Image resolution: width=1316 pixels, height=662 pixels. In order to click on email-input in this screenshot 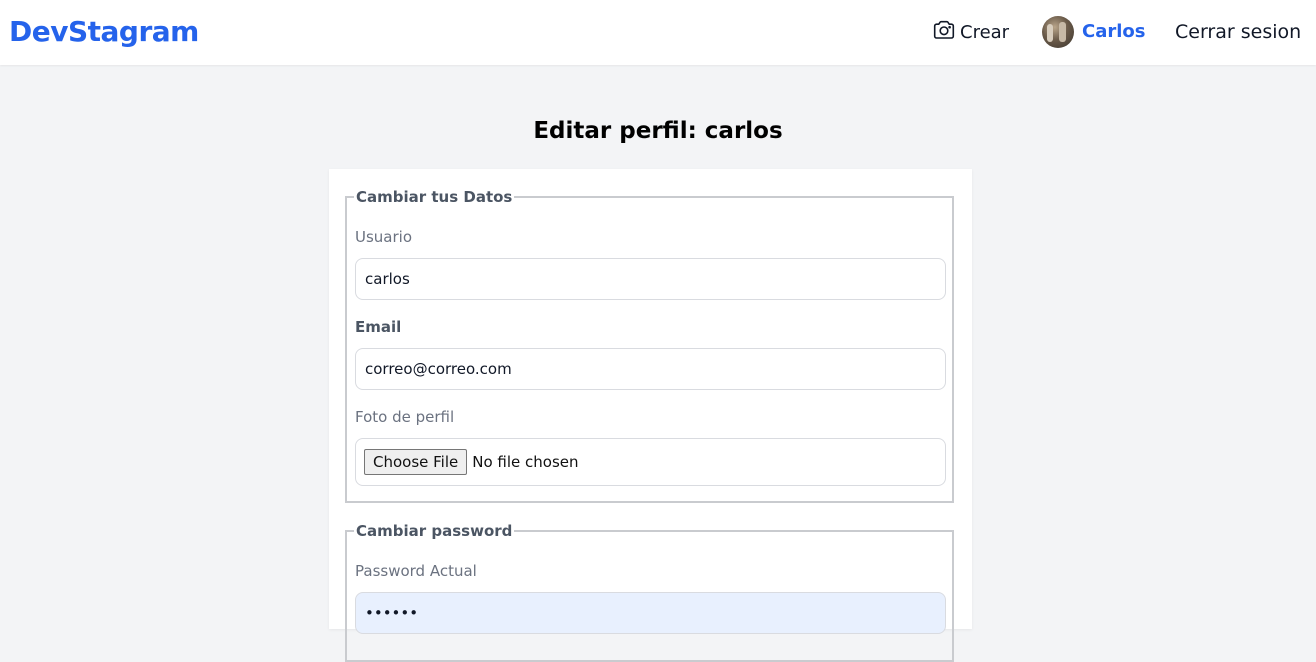, I will do `click(650, 369)`.